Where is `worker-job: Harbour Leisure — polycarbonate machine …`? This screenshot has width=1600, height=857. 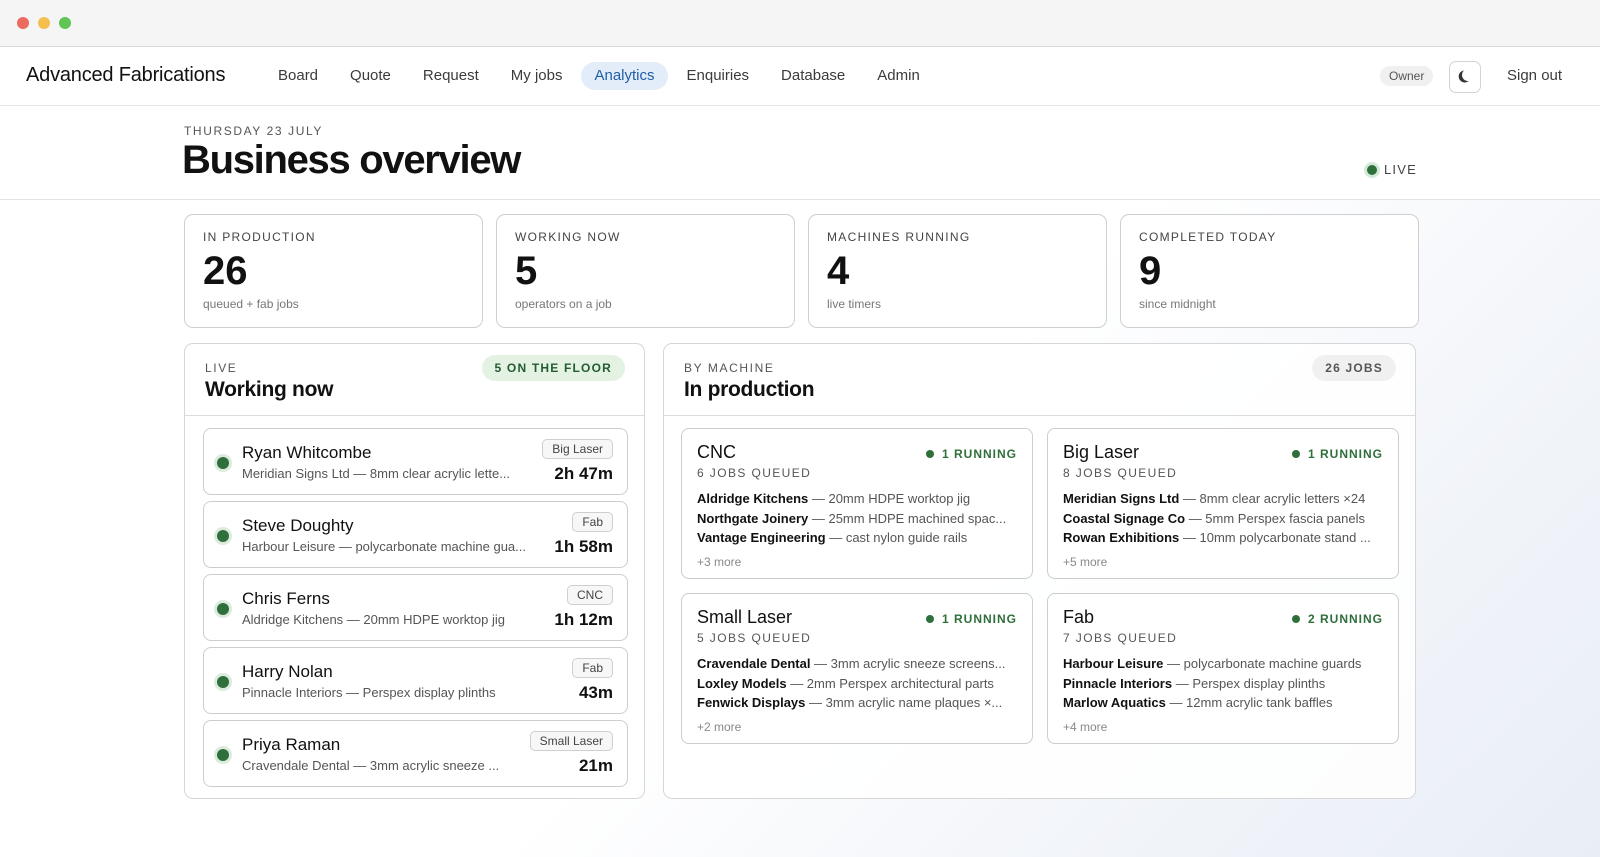
worker-job: Harbour Leisure — polycarbonate machine … is located at coordinates (384, 546).